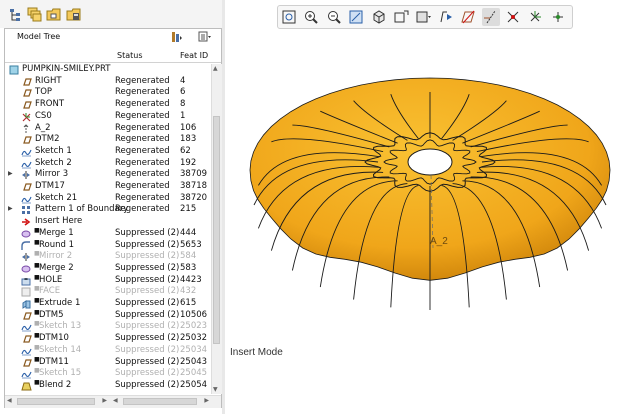  I want to click on feature-id: 4, so click(183, 80).